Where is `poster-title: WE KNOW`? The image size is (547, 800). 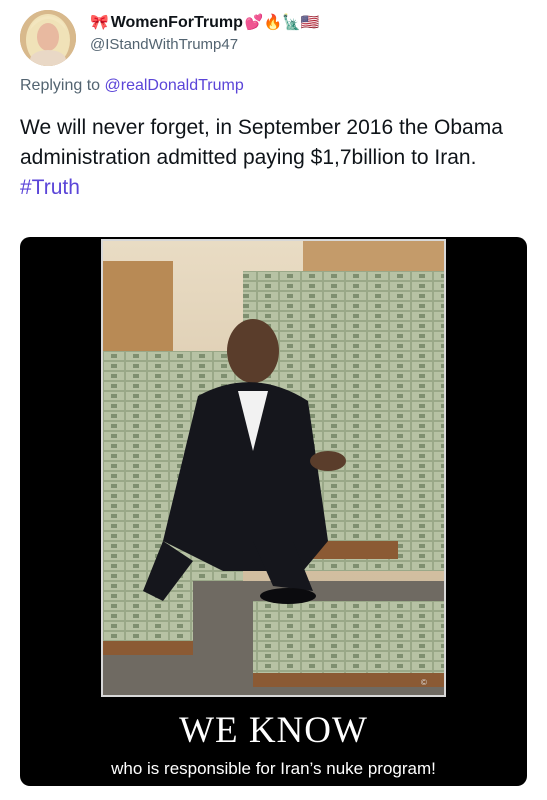 poster-title: WE KNOW is located at coordinates (273, 730).